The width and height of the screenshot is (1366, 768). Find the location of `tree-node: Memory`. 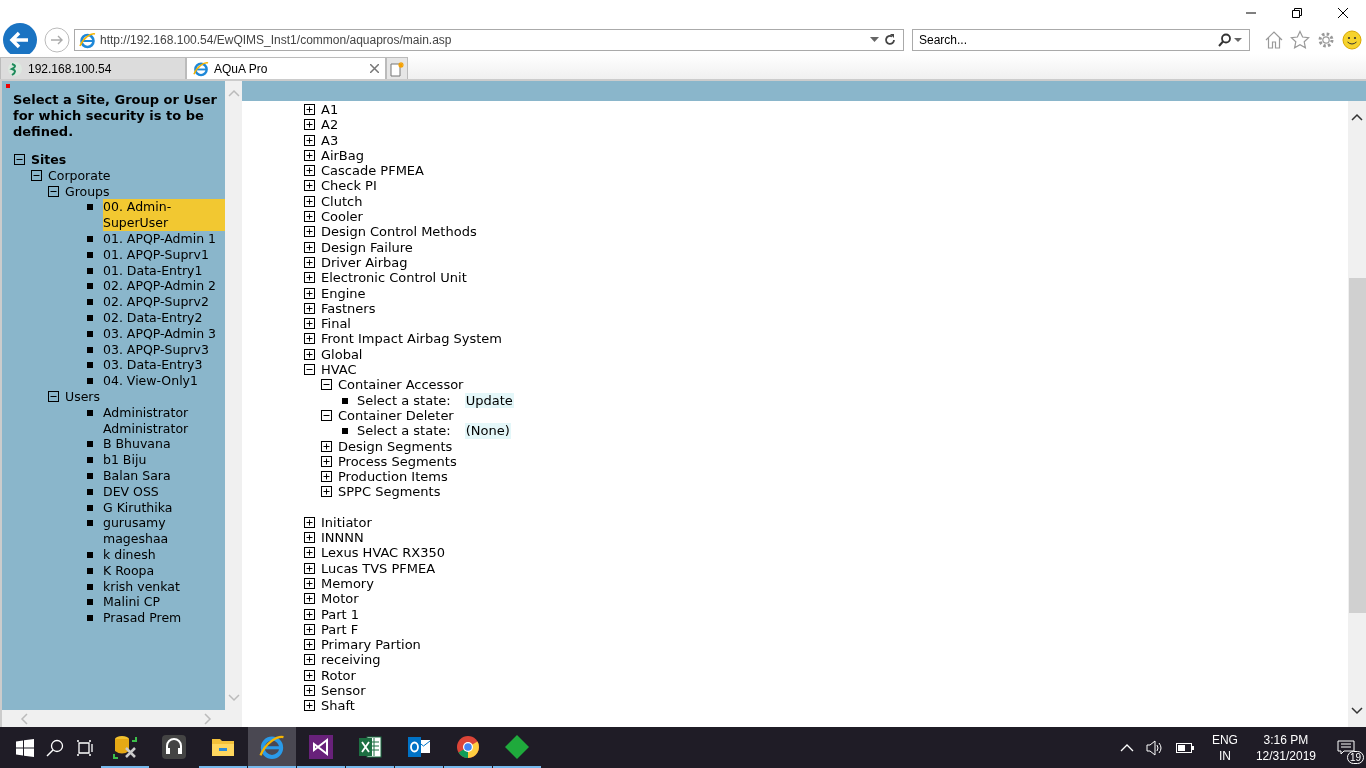

tree-node: Memory is located at coordinates (347, 583).